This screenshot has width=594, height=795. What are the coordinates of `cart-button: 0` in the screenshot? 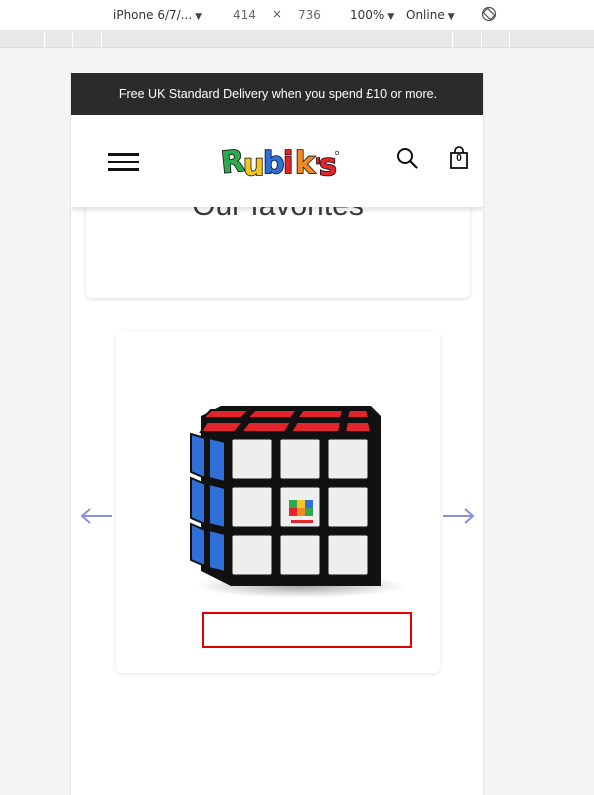 It's located at (459, 158).